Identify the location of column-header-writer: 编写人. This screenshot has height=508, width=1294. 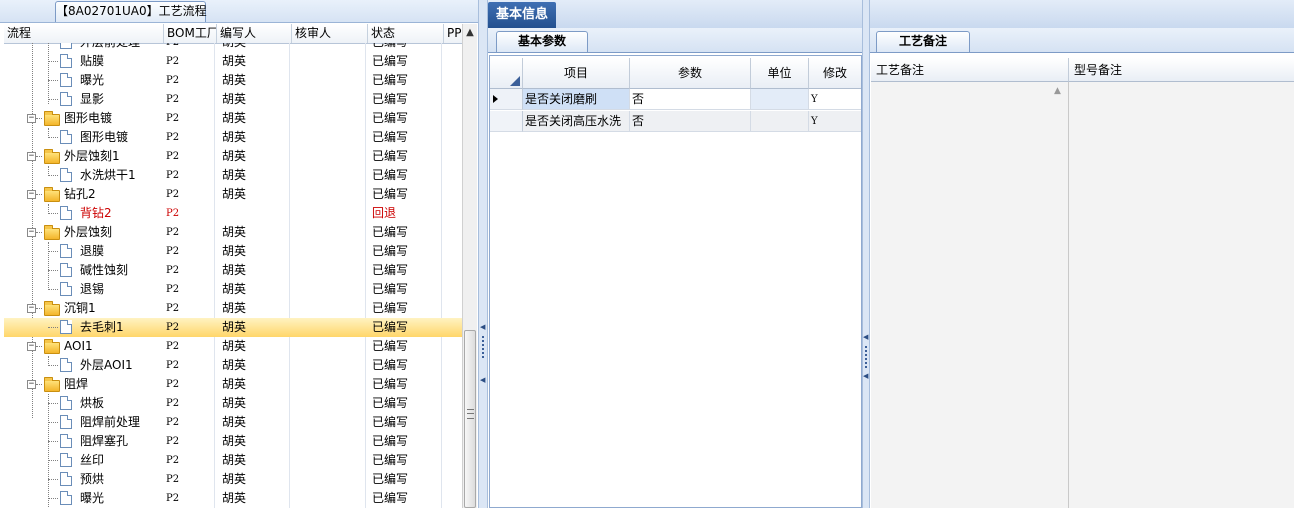
(254, 33).